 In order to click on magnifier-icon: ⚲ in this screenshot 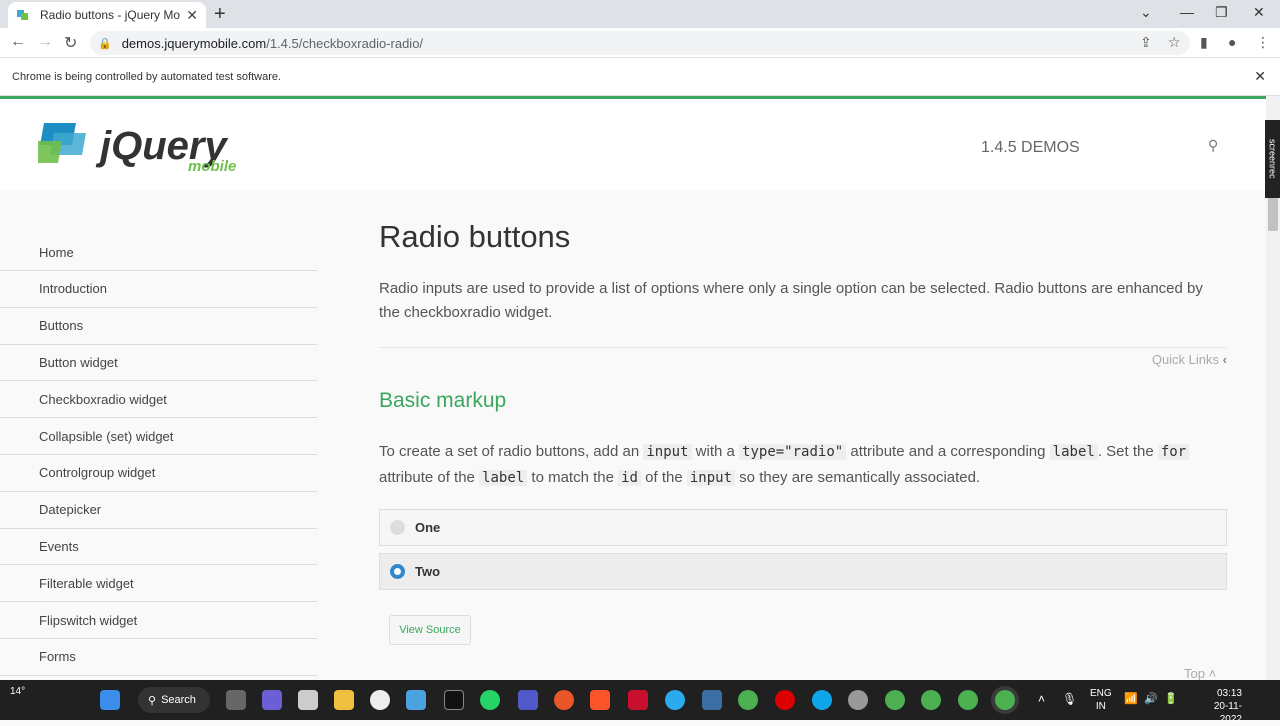, I will do `click(152, 700)`.